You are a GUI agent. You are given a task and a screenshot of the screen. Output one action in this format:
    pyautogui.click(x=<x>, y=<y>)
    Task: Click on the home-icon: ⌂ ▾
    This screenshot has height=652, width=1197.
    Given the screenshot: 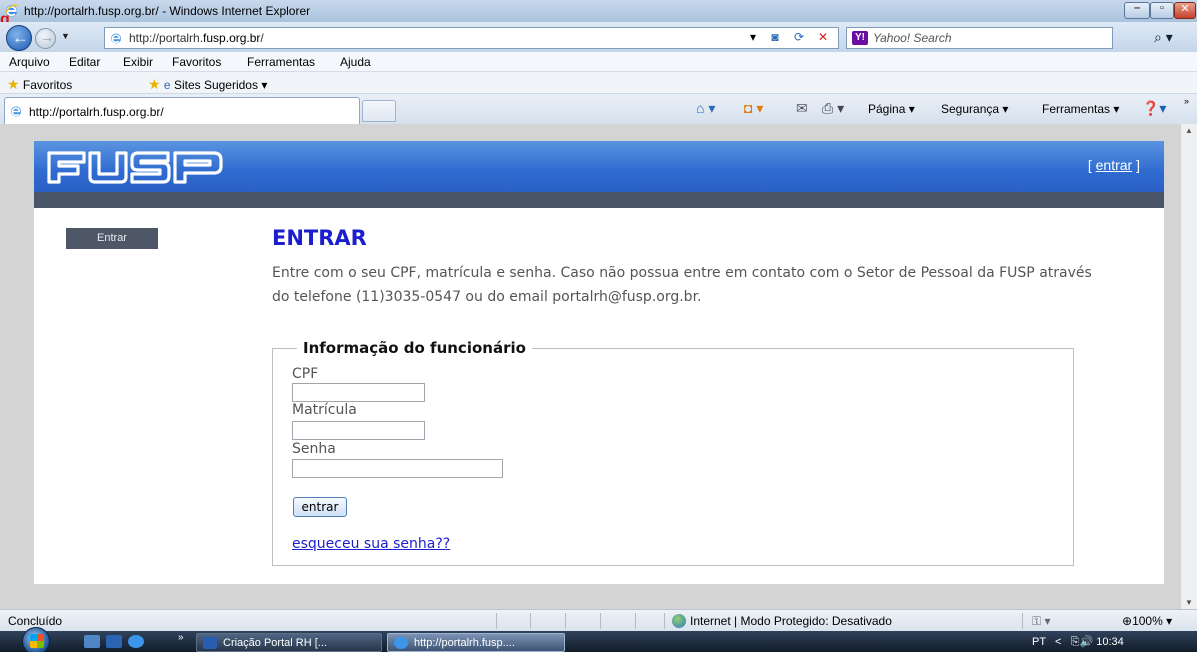 What is the action you would take?
    pyautogui.click(x=705, y=108)
    